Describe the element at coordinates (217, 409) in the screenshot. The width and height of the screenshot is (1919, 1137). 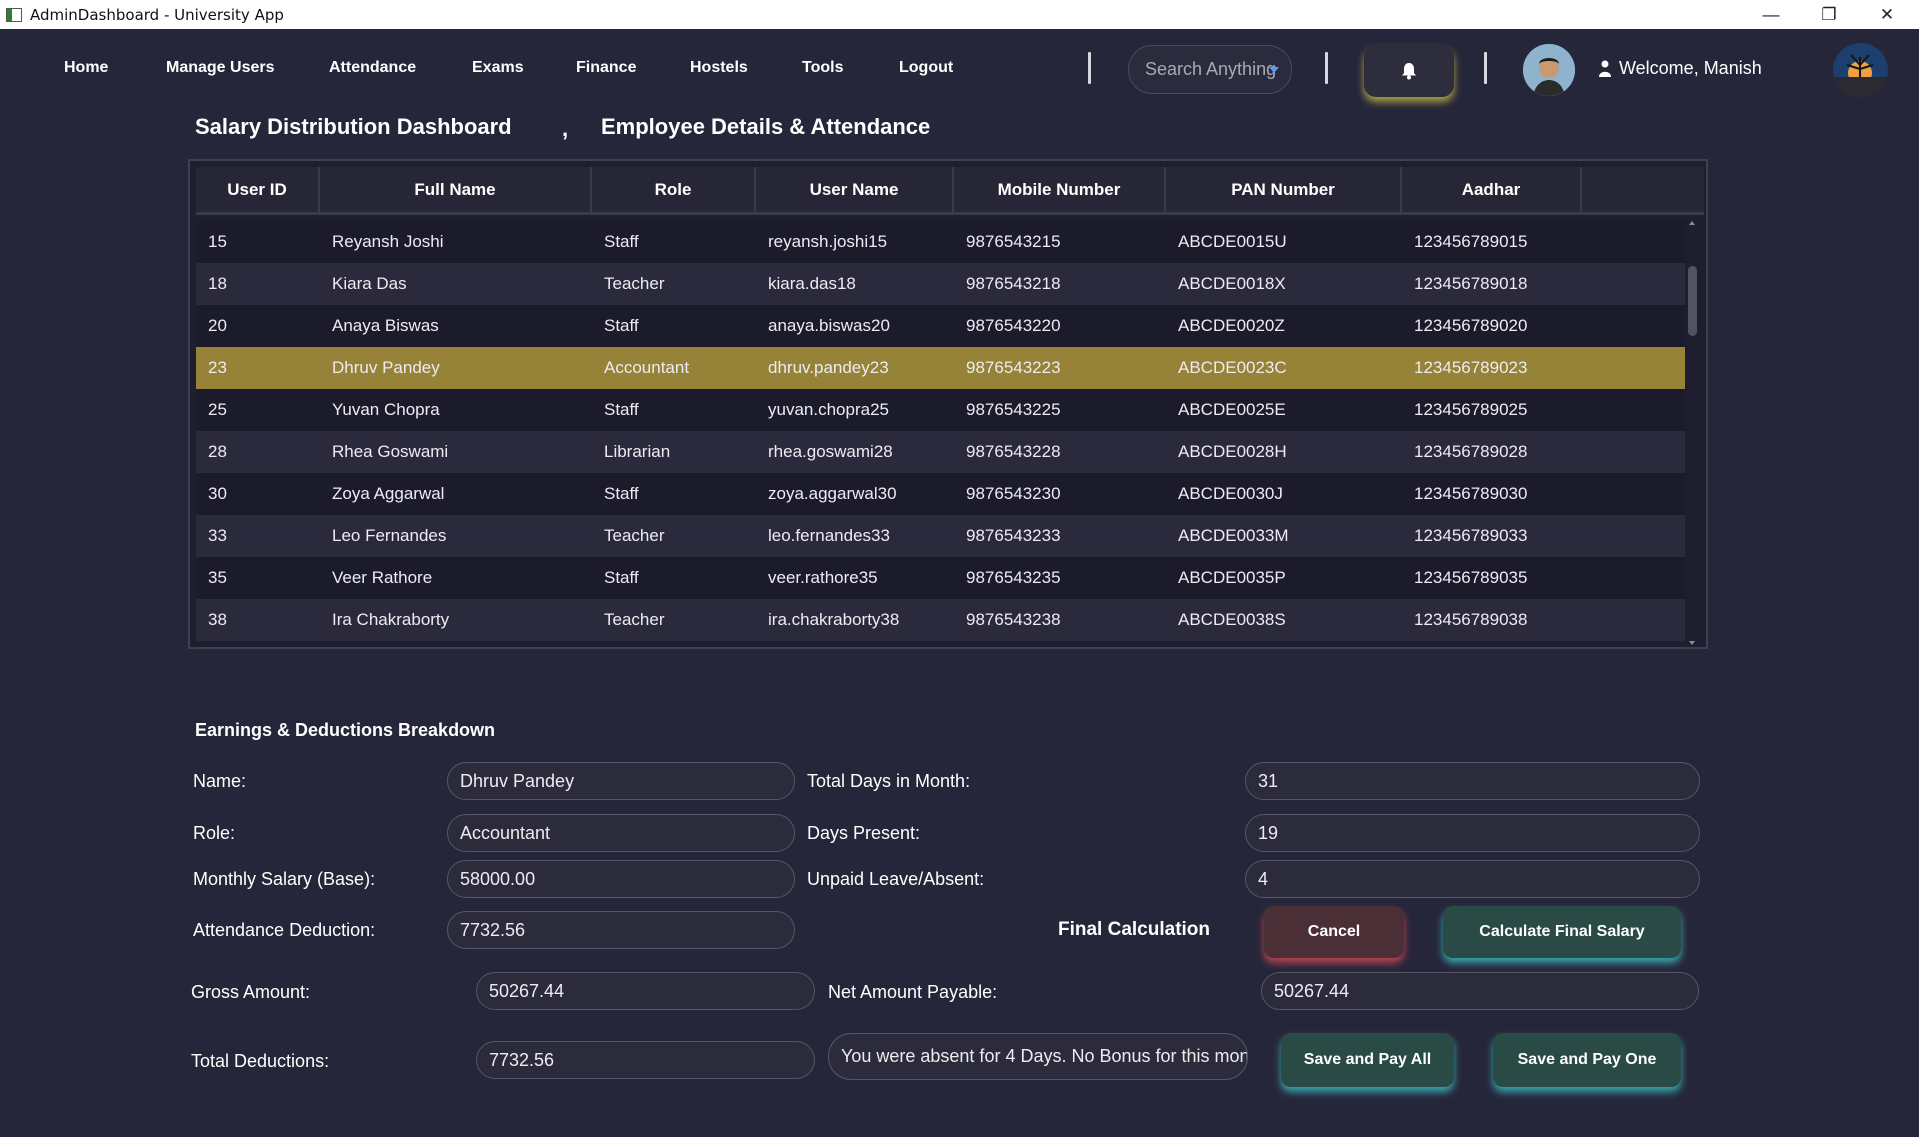
I see `cell-user-id: 25` at that location.